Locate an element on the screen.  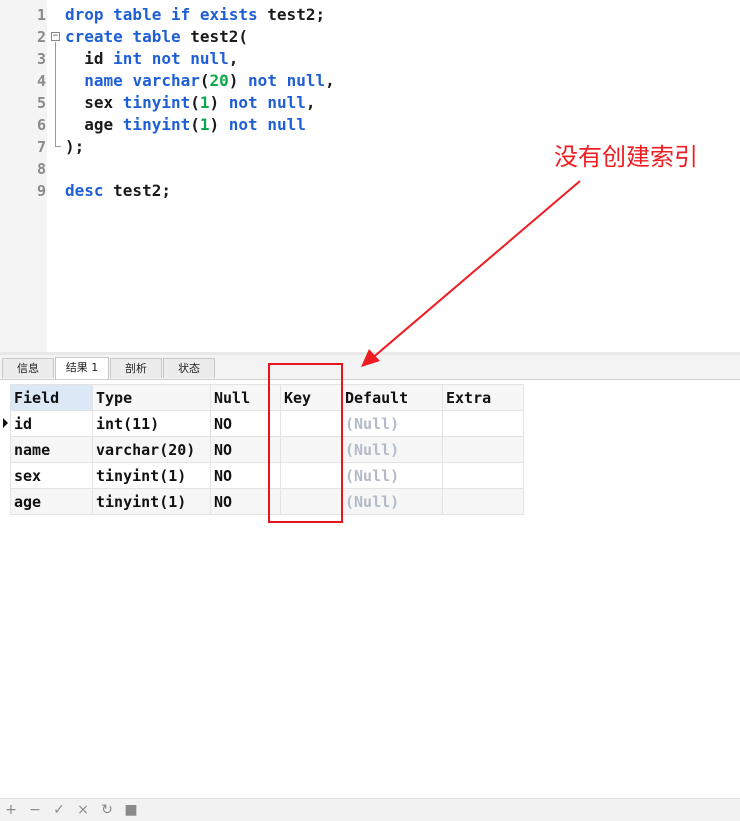
minus-icon: − is located at coordinates (35, 810).